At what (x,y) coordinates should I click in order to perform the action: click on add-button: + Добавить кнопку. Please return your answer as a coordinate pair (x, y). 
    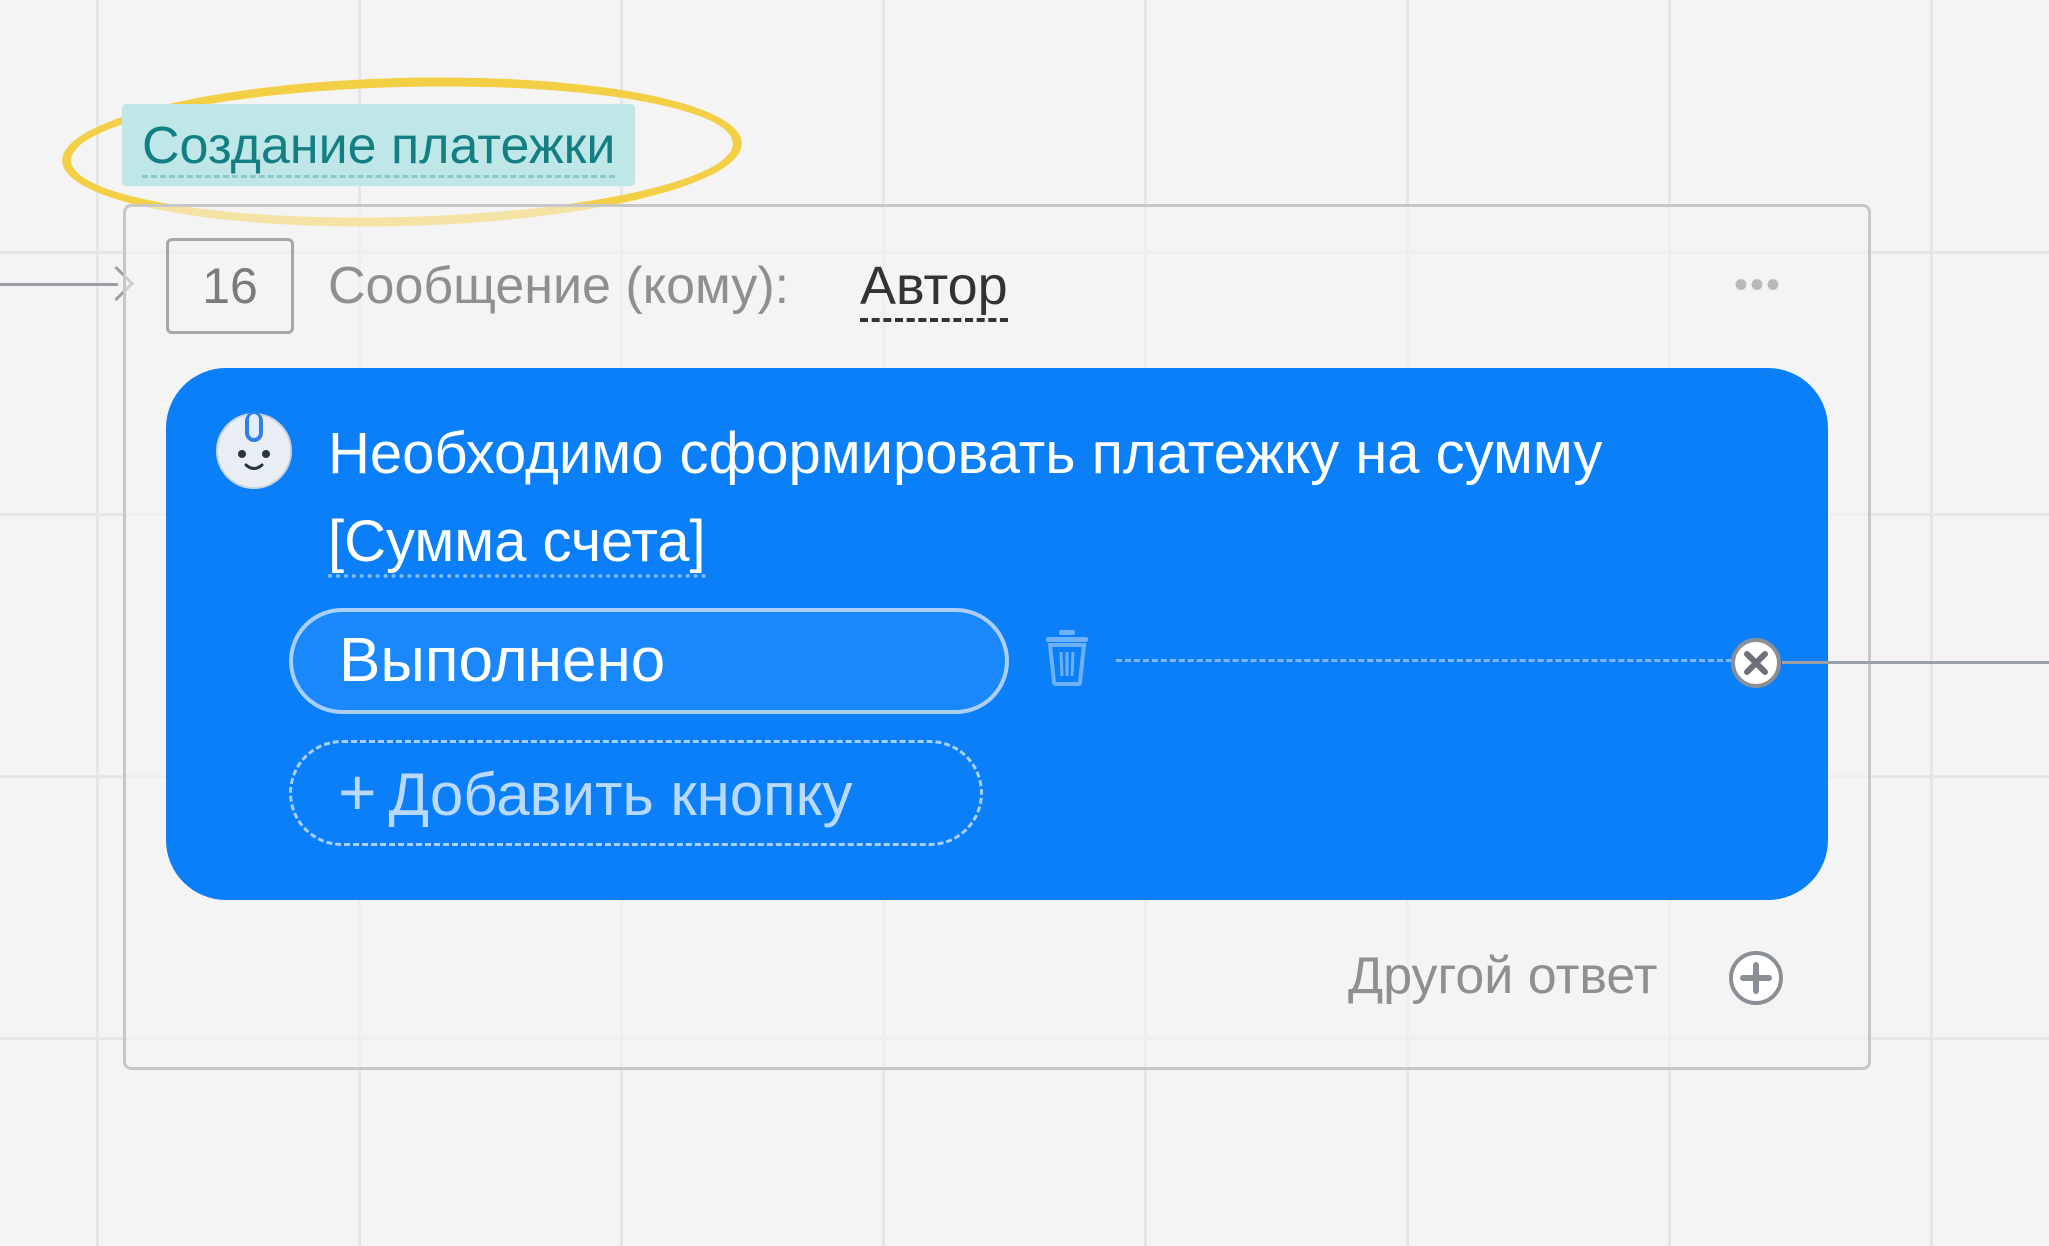
    Looking at the image, I should click on (636, 793).